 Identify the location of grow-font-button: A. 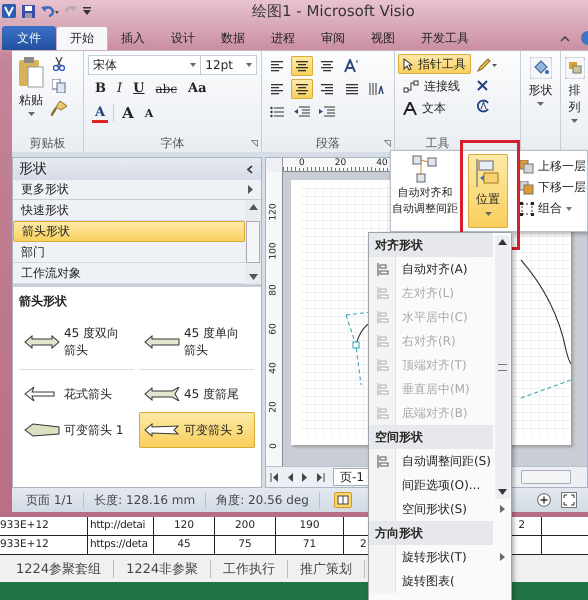
(128, 113).